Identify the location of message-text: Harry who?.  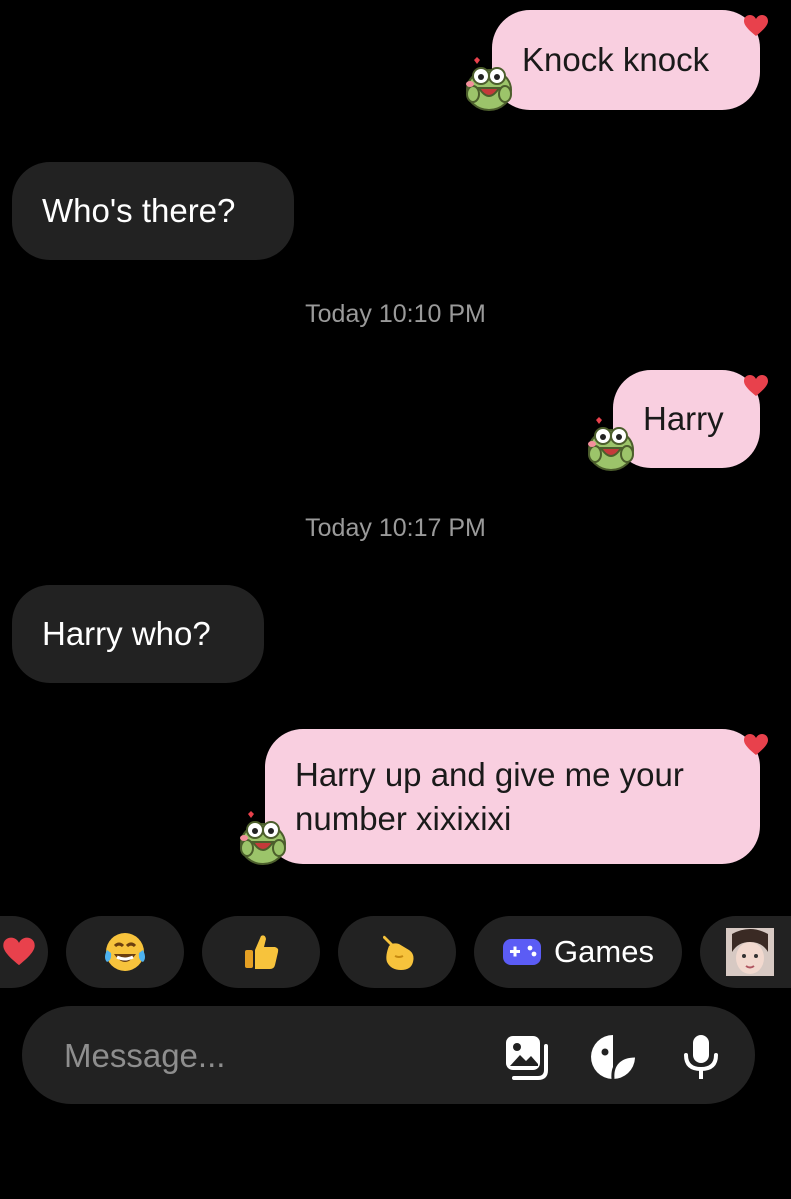
(126, 633).